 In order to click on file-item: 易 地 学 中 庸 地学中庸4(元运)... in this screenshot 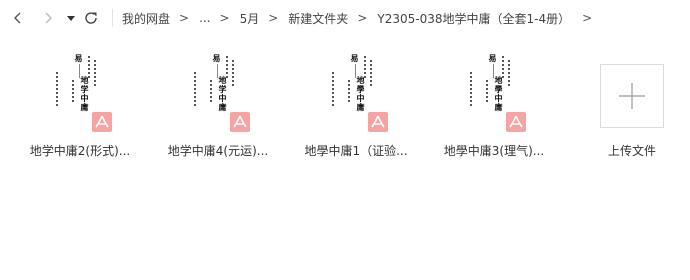, I will do `click(218, 108)`.